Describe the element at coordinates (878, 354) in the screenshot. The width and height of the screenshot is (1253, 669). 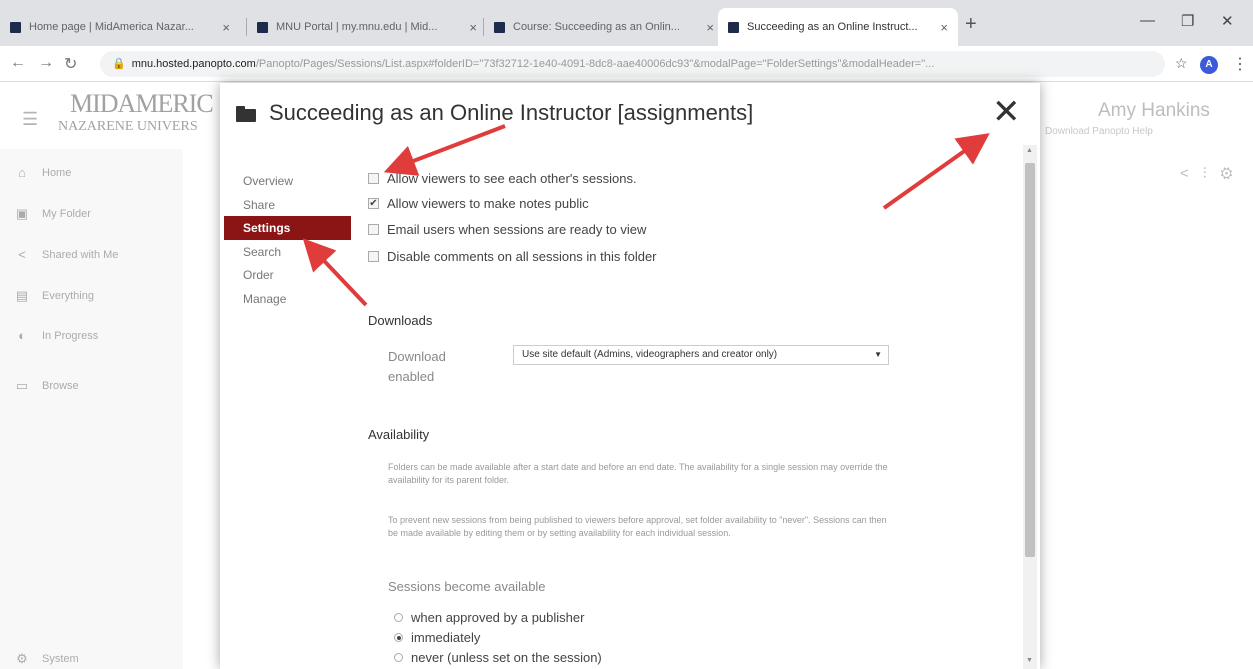
I see `dropdown-arrow-icon: ▼` at that location.